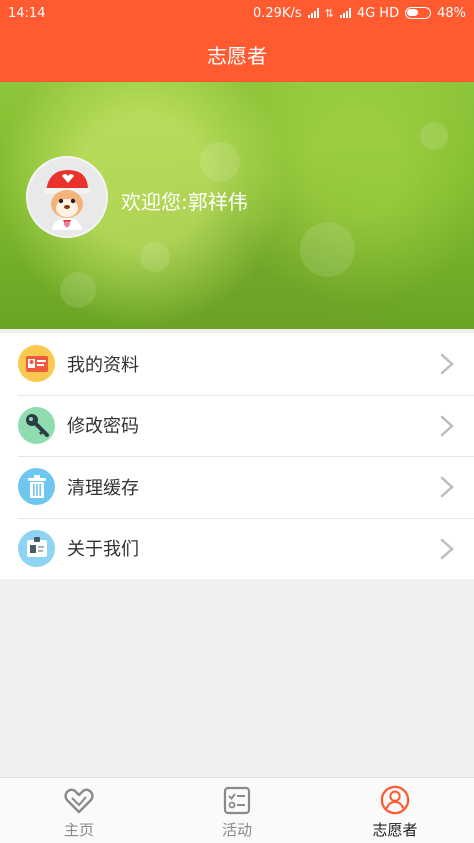  What do you see at coordinates (451, 13) in the screenshot?
I see `battery-level: 48%` at bounding box center [451, 13].